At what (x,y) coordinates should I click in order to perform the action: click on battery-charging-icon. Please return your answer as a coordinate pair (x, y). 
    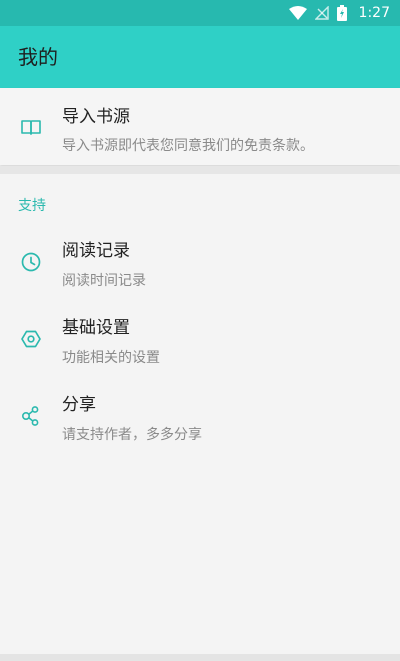
    Looking at the image, I should click on (341, 13).